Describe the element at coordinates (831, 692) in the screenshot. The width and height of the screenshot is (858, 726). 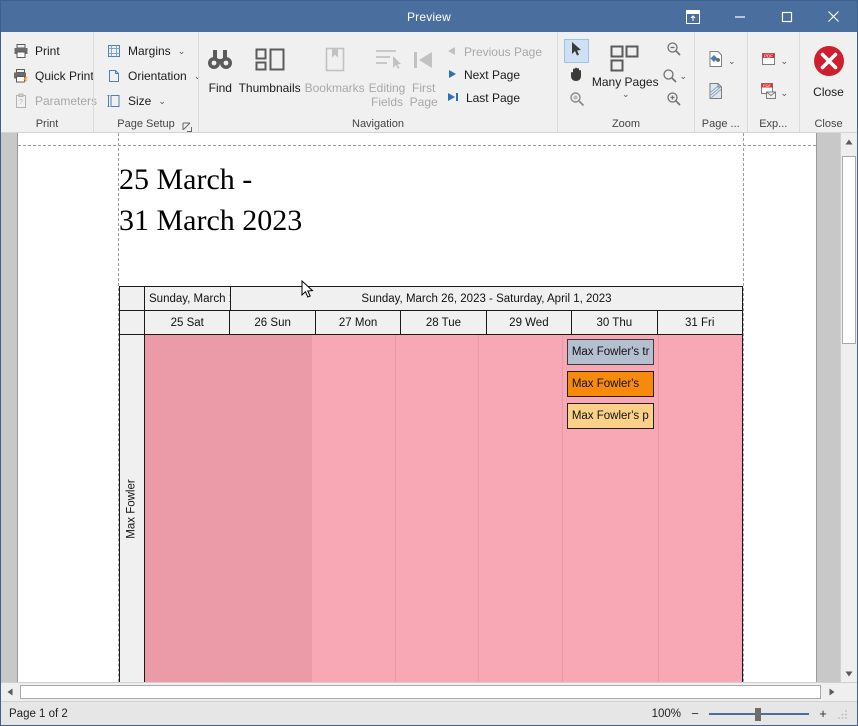
I see `scroll-right-button` at that location.